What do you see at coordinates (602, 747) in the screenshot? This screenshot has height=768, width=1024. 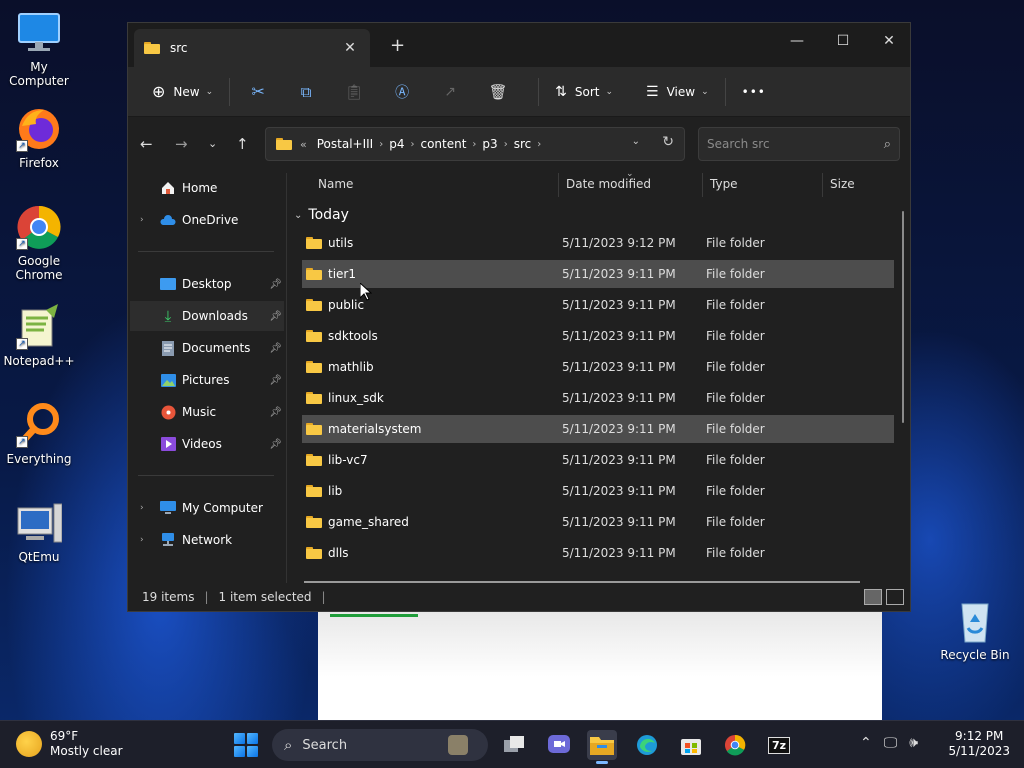 I see `file-explorer-taskbar-button` at bounding box center [602, 747].